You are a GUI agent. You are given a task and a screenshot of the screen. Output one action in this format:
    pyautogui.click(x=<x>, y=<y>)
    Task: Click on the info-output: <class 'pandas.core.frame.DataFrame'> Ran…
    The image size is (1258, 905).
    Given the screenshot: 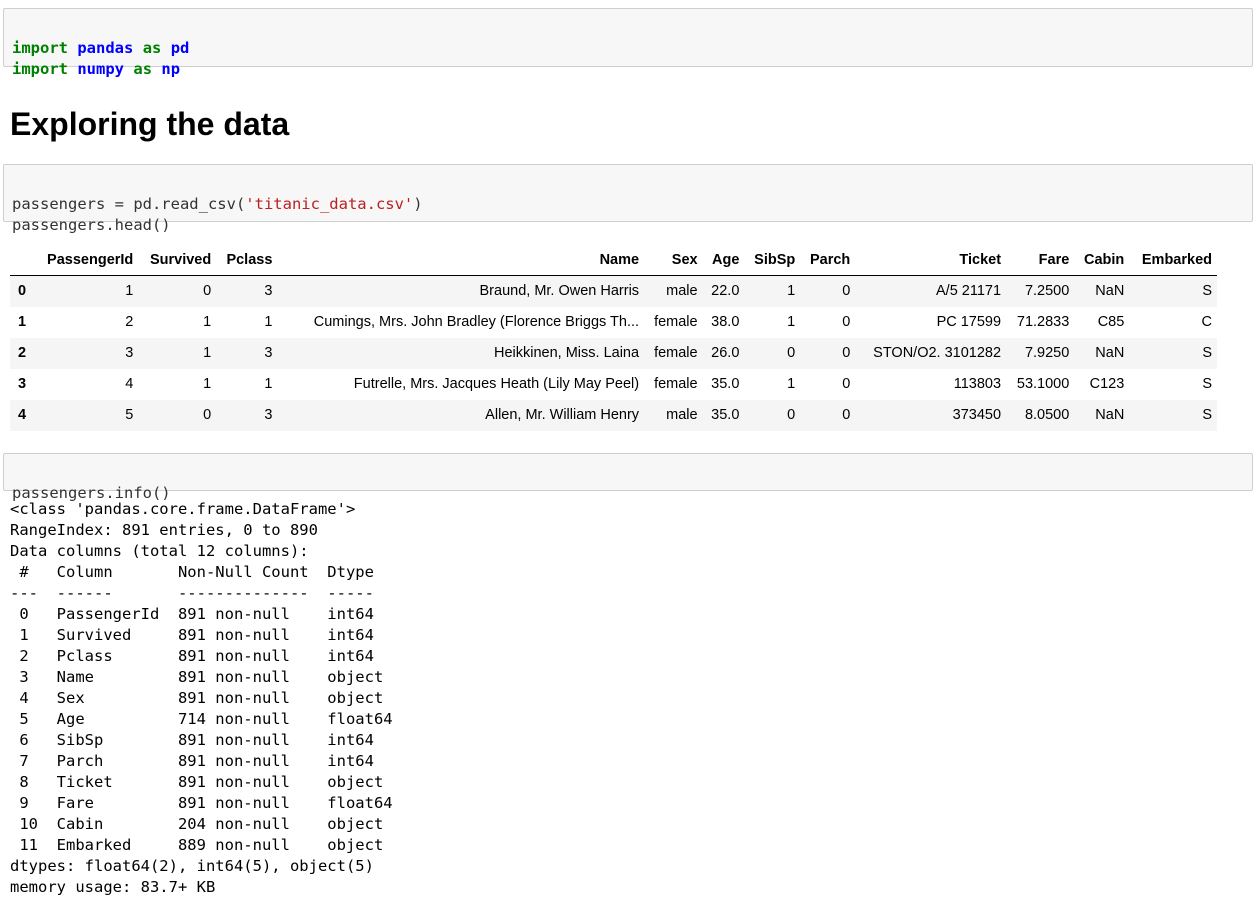 What is the action you would take?
    pyautogui.click(x=201, y=698)
    